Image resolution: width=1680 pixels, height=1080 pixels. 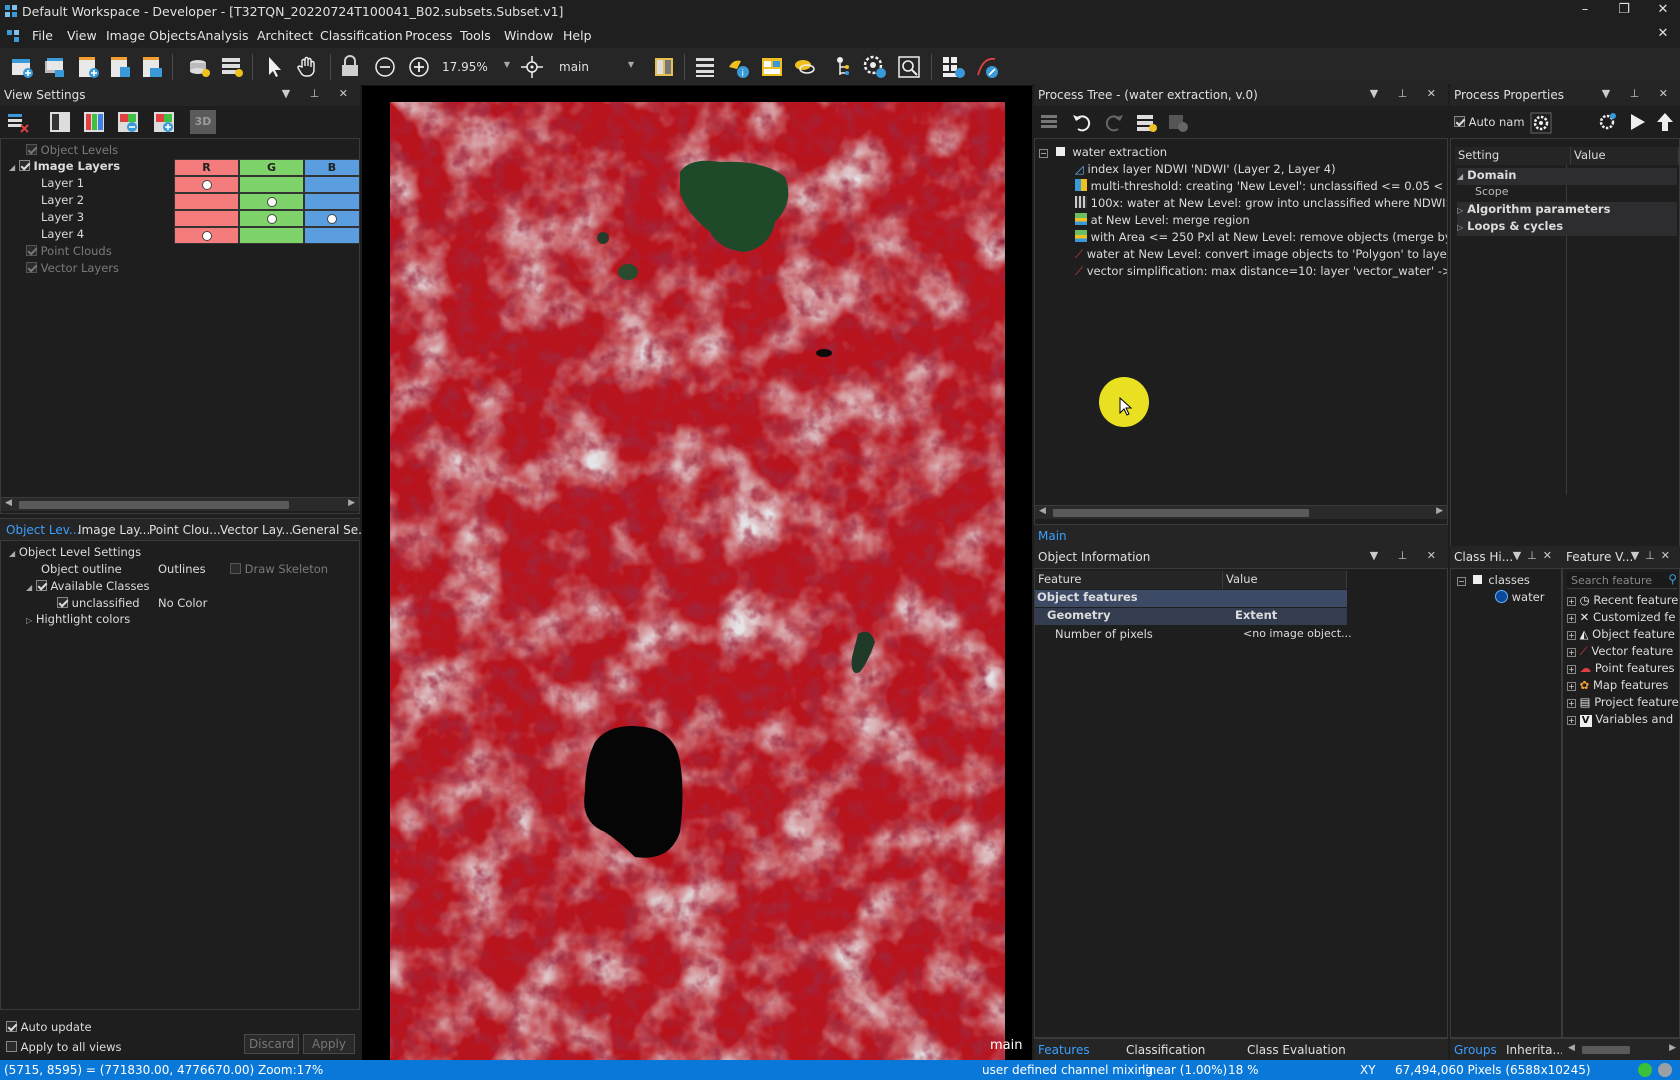 I want to click on select-arrow-icon, so click(x=274, y=67).